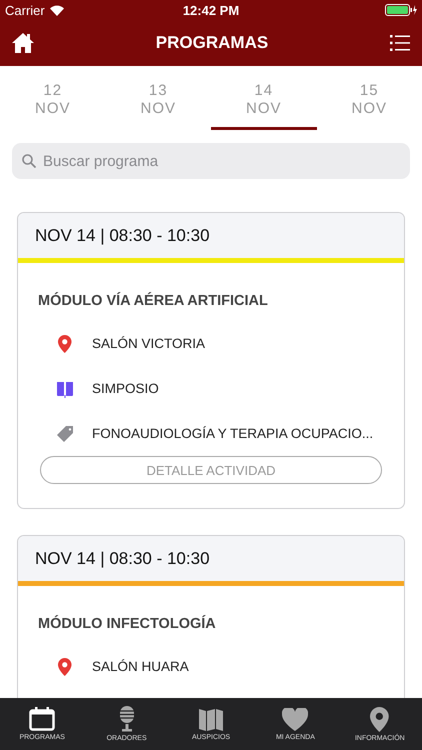  I want to click on search-icon, so click(29, 161).